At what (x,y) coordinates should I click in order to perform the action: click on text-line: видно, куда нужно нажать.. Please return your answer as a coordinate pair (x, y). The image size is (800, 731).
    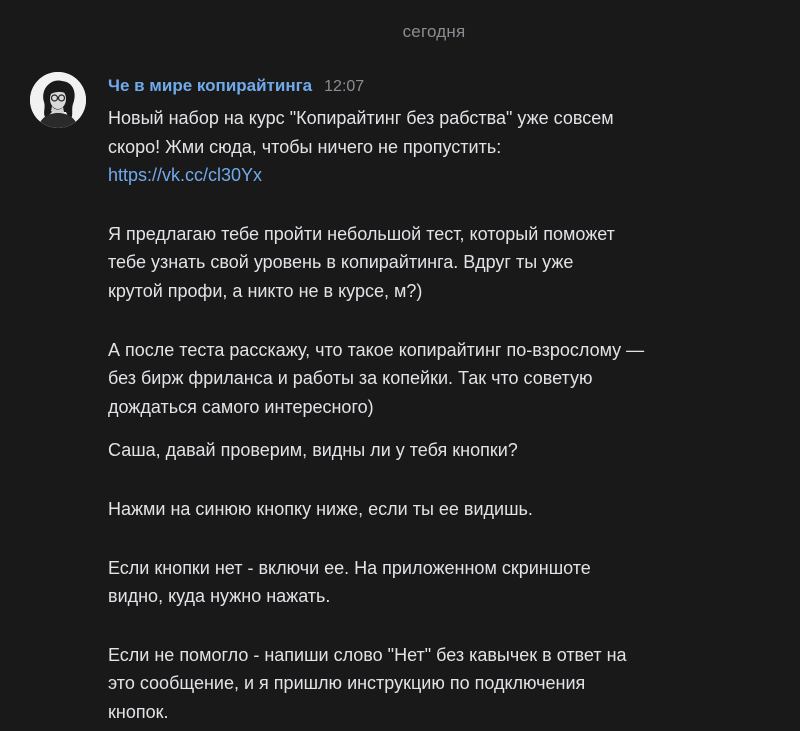
    Looking at the image, I should click on (219, 596).